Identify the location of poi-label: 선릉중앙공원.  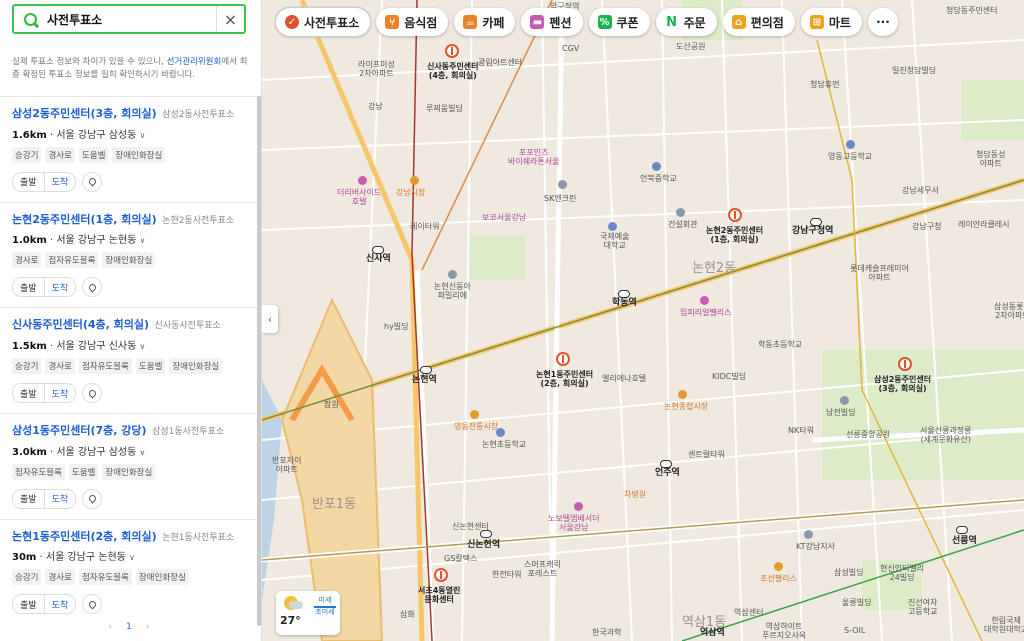
(868, 434).